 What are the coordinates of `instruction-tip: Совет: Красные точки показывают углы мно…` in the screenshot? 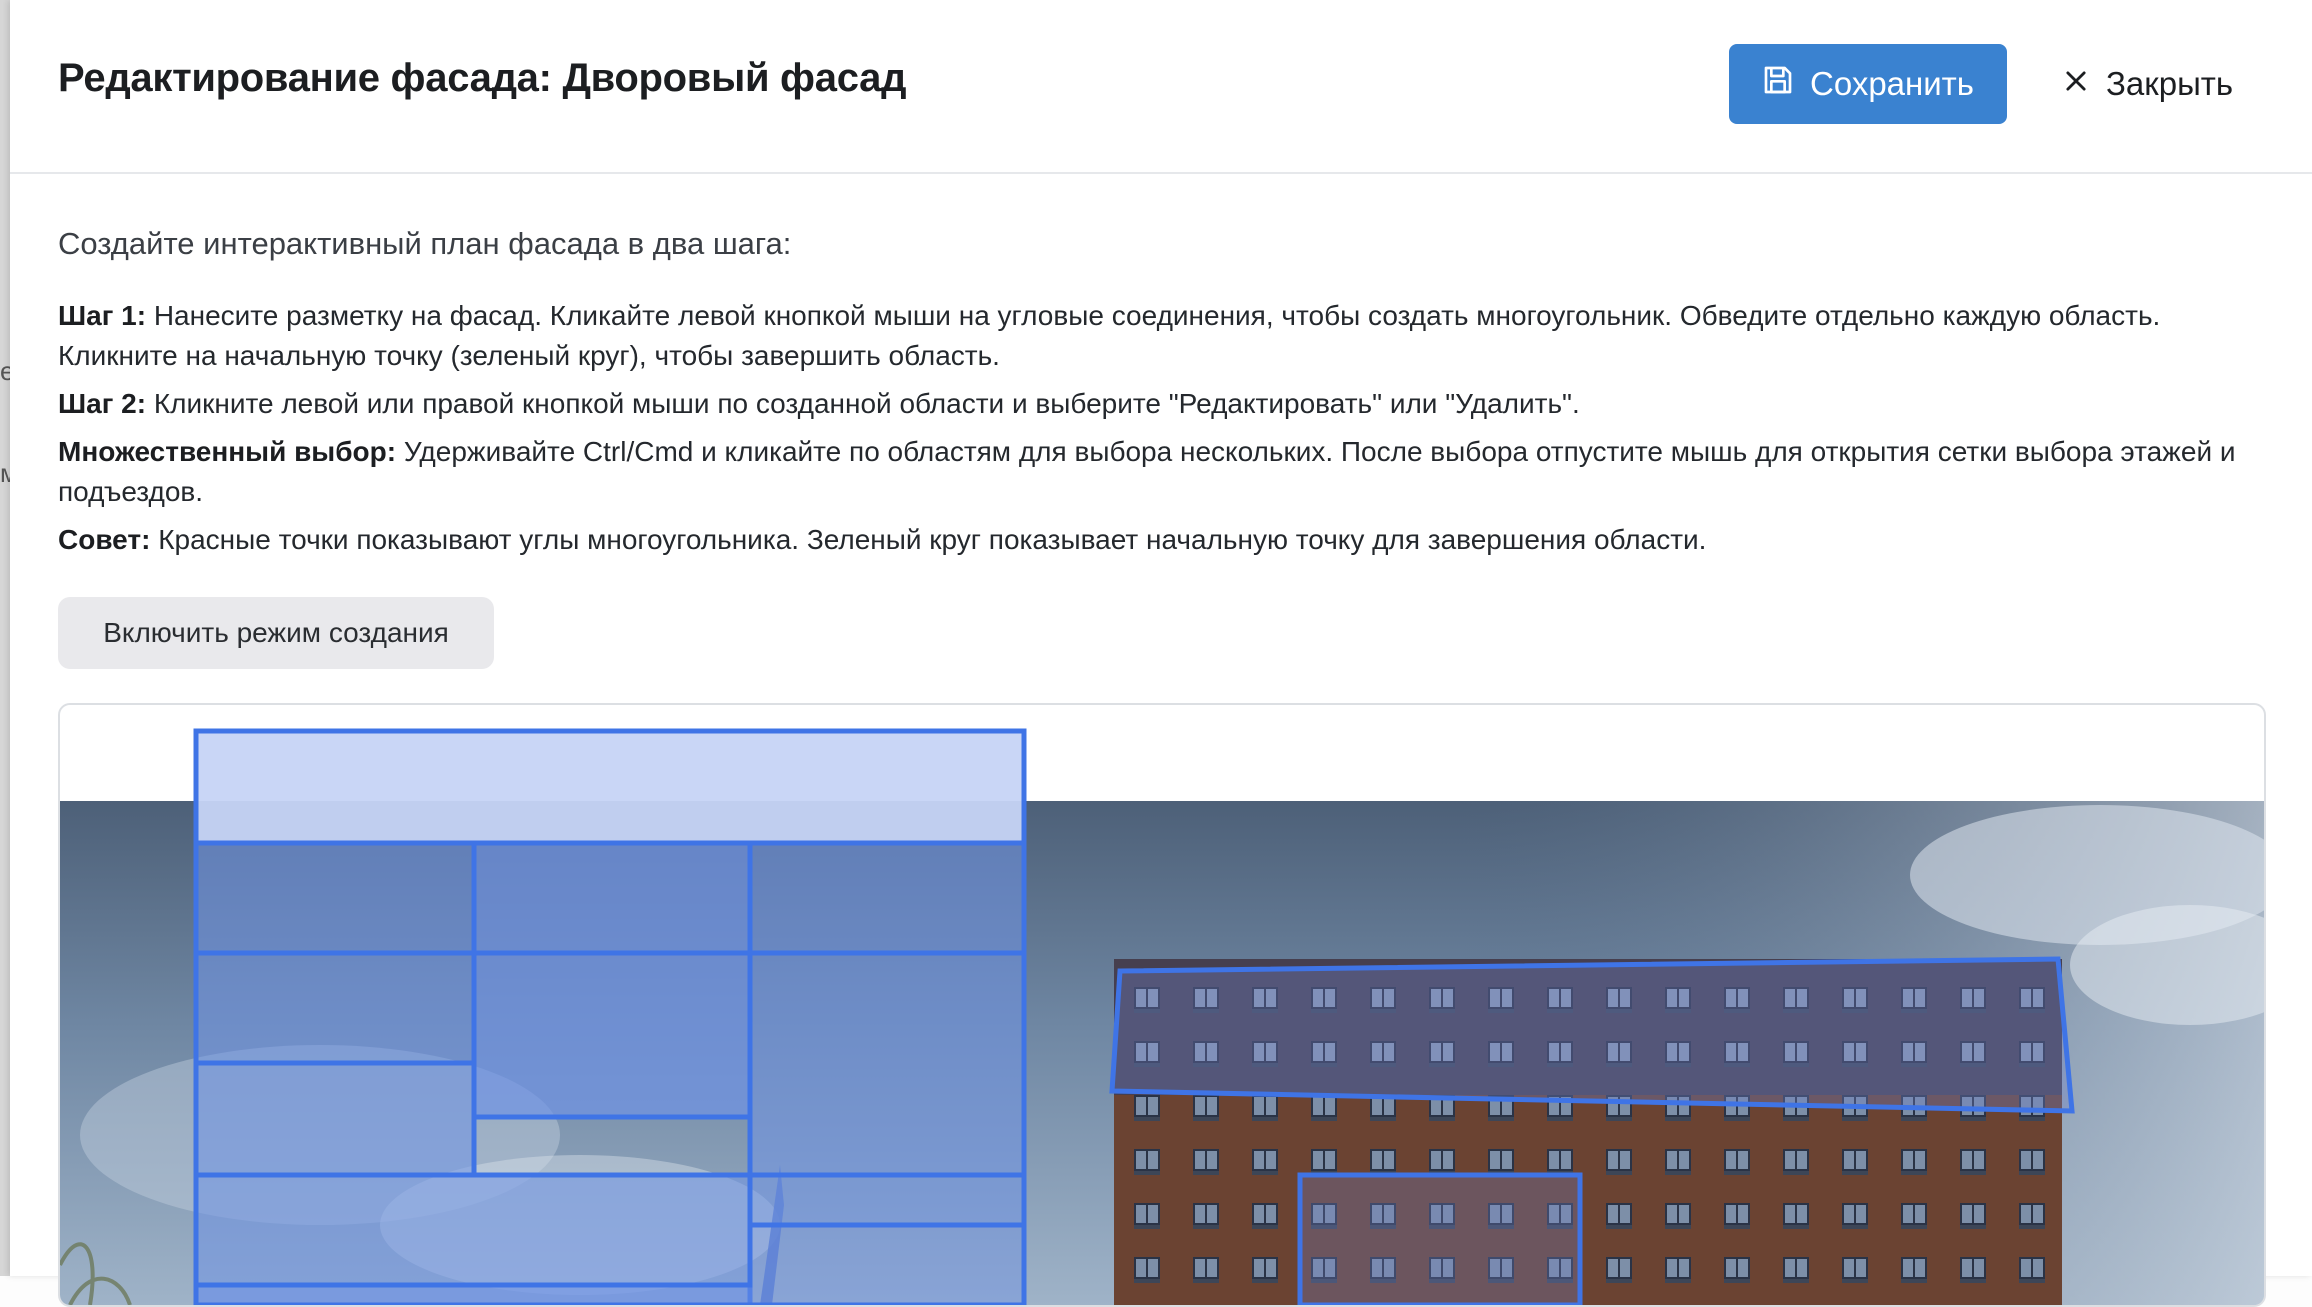 It's located at (1168, 540).